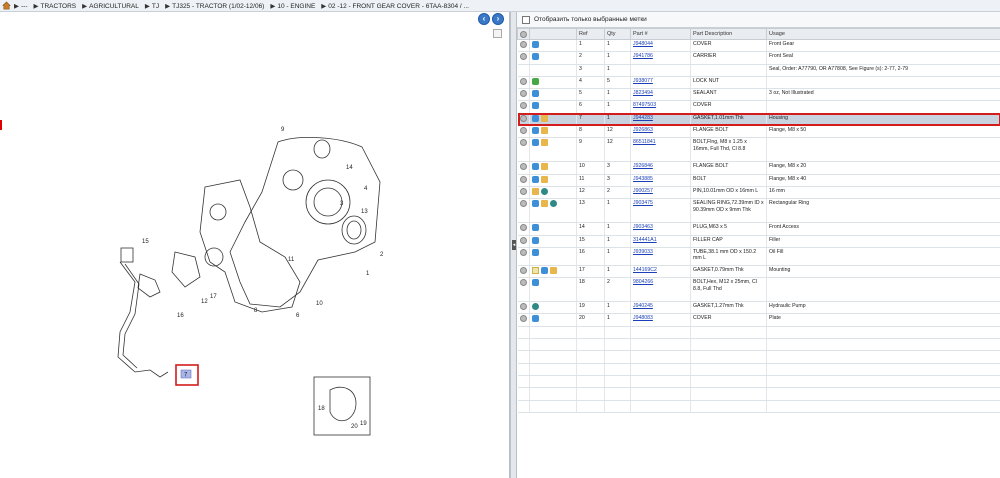 The height and width of the screenshot is (478, 1000). I want to click on part-number-link: J939033, so click(643, 252).